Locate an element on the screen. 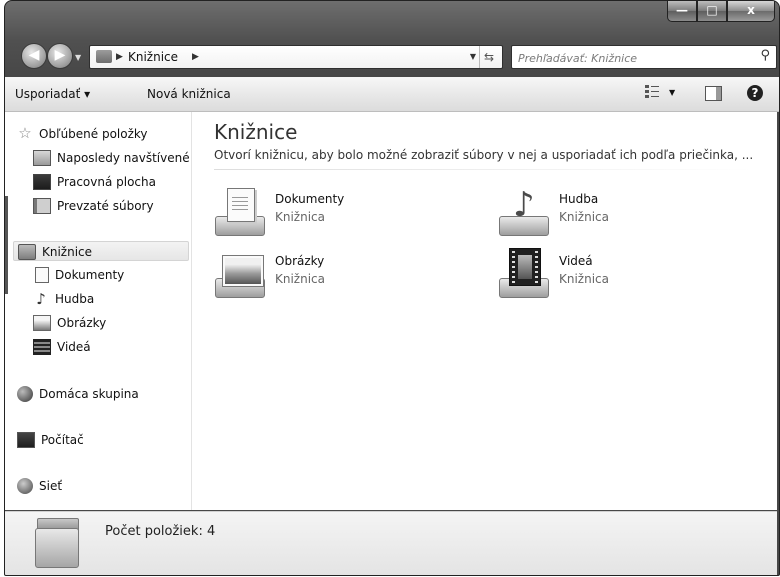 Image resolution: width=780 pixels, height=577 pixels. library-name: Obrázky is located at coordinates (300, 261).